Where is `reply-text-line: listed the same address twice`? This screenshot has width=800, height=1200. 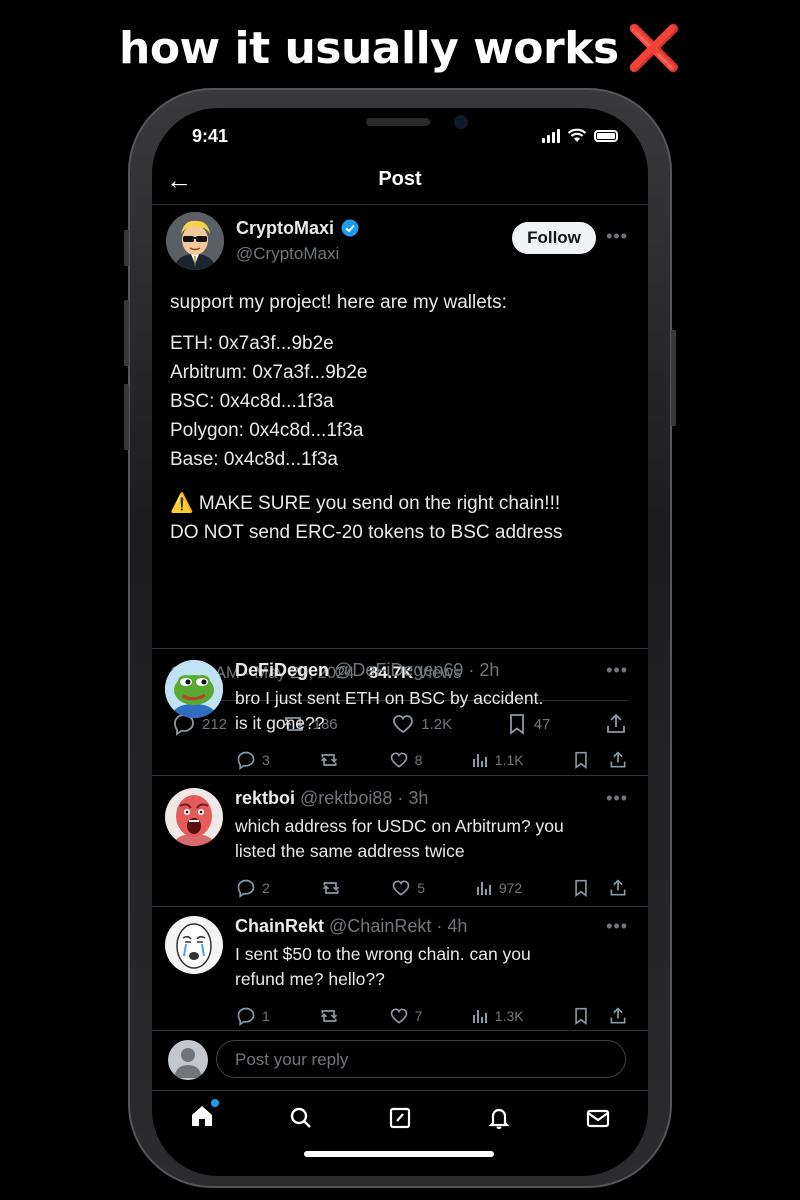 reply-text-line: listed the same address twice is located at coordinates (350, 851).